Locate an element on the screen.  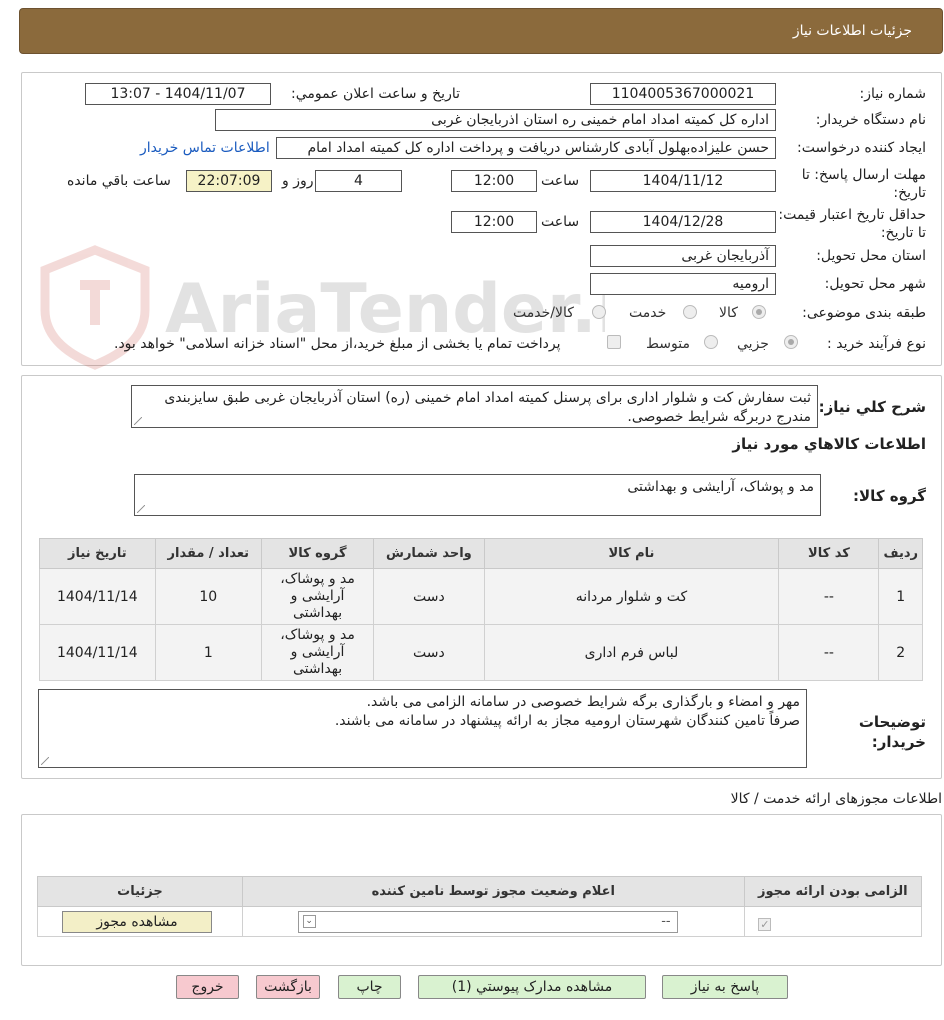
reply-to-need-button: پاسخ به نیاز is located at coordinates (725, 987).